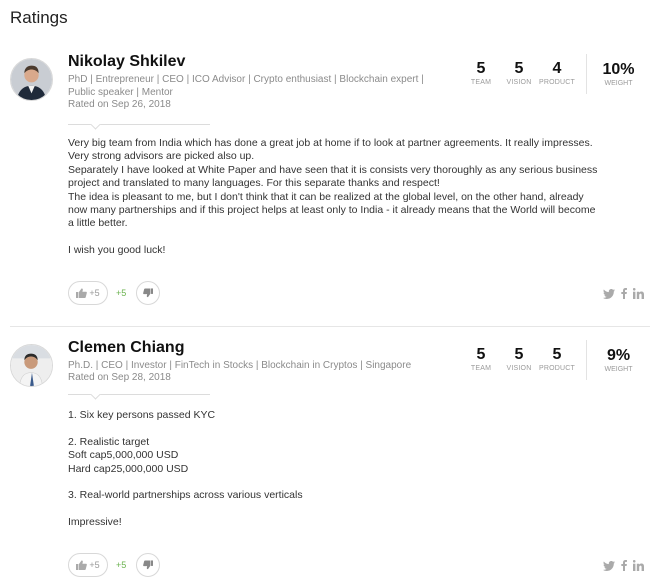 The image size is (669, 584). I want to click on score-weight-value: 10%, so click(618, 69).